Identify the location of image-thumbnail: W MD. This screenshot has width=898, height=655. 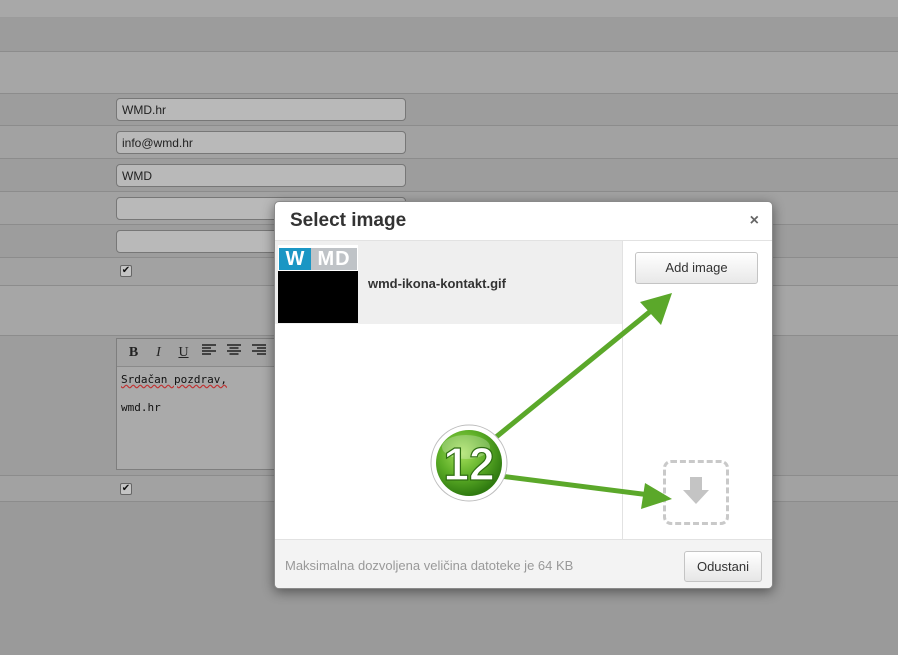
(318, 284).